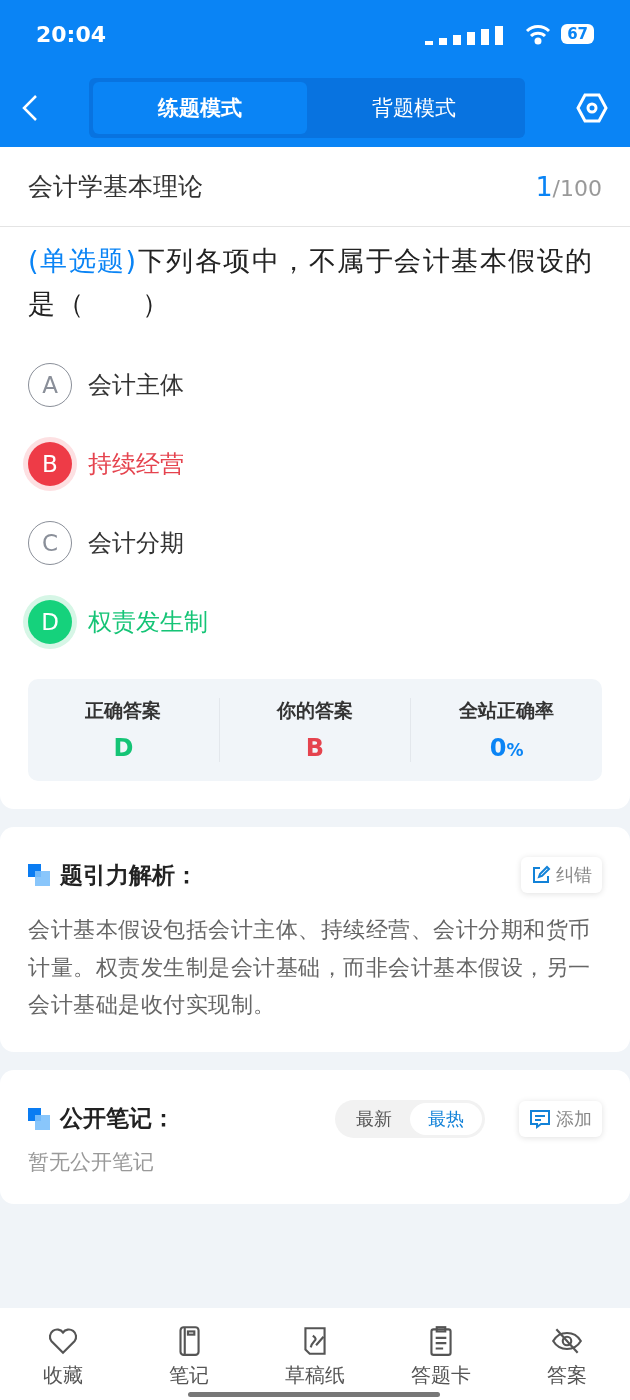  Describe the element at coordinates (136, 542) in the screenshot. I see `option-text: 会计分期` at that location.